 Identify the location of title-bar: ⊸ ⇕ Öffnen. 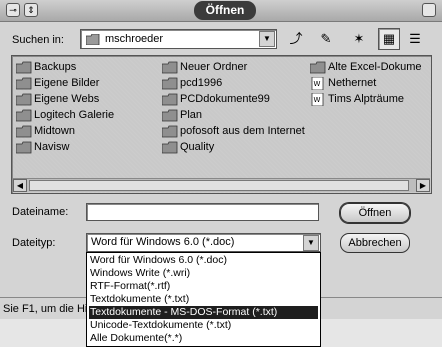
(221, 11).